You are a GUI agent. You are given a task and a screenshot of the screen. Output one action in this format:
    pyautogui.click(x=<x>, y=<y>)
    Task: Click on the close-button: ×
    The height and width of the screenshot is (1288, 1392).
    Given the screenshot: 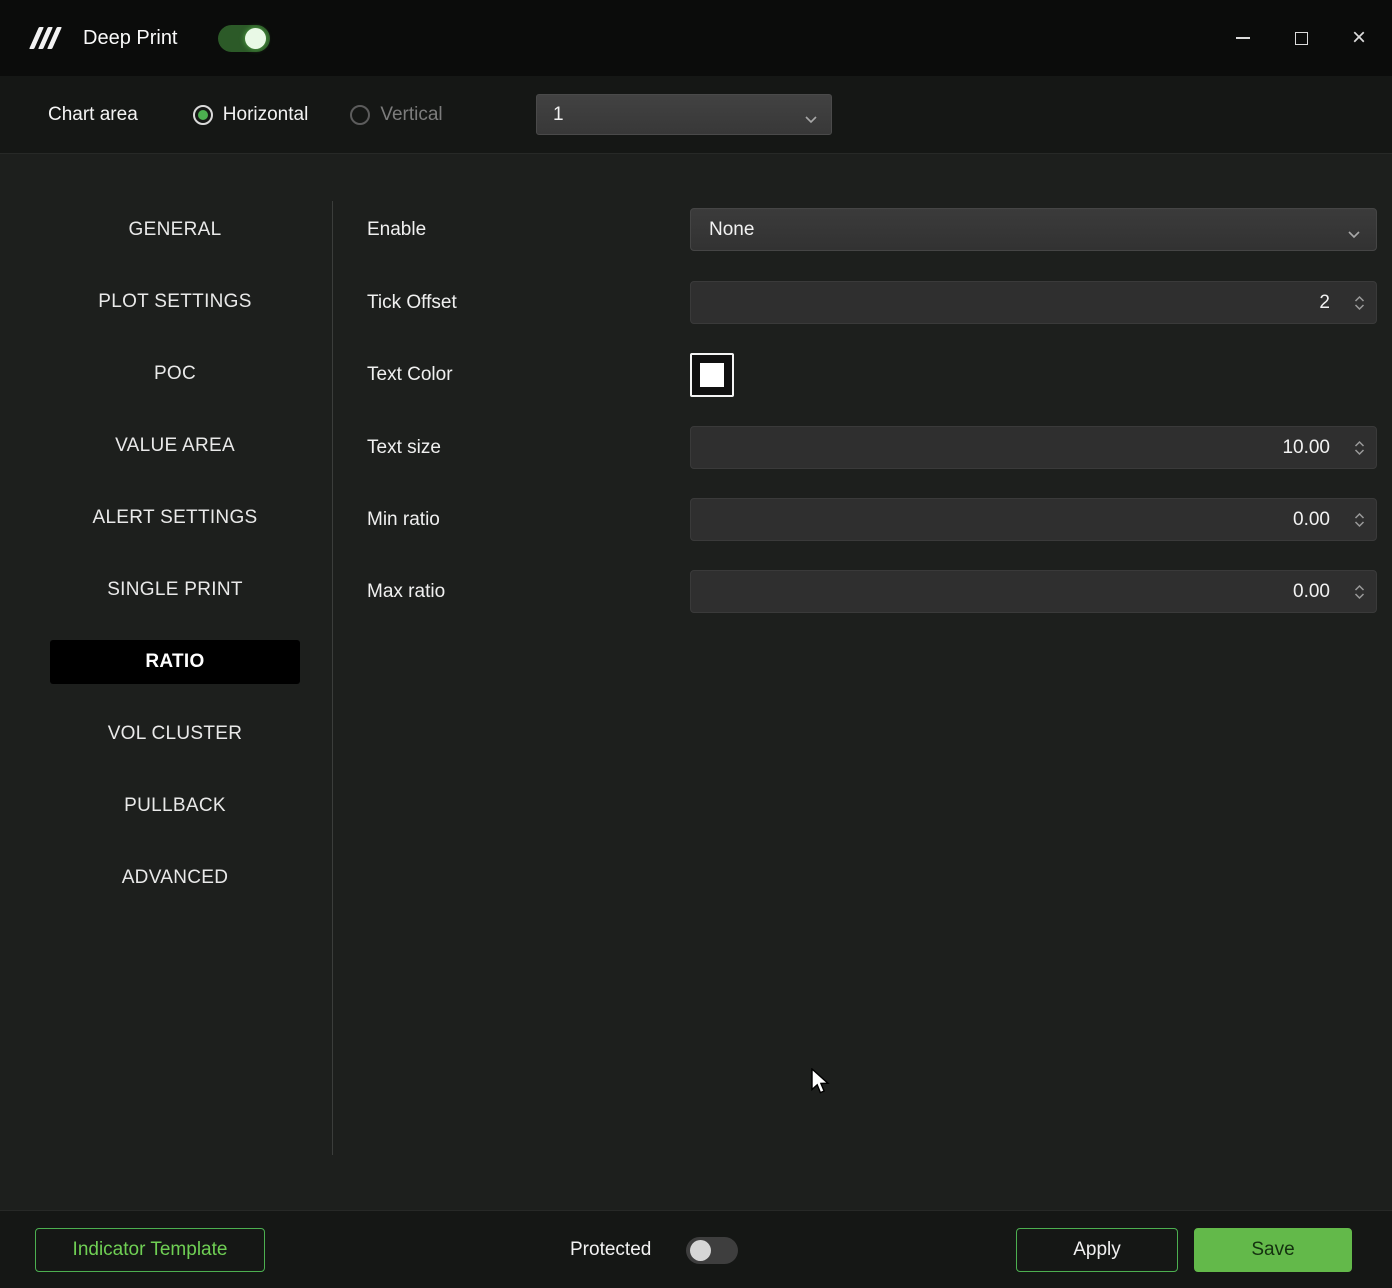 What is the action you would take?
    pyautogui.click(x=1359, y=38)
    